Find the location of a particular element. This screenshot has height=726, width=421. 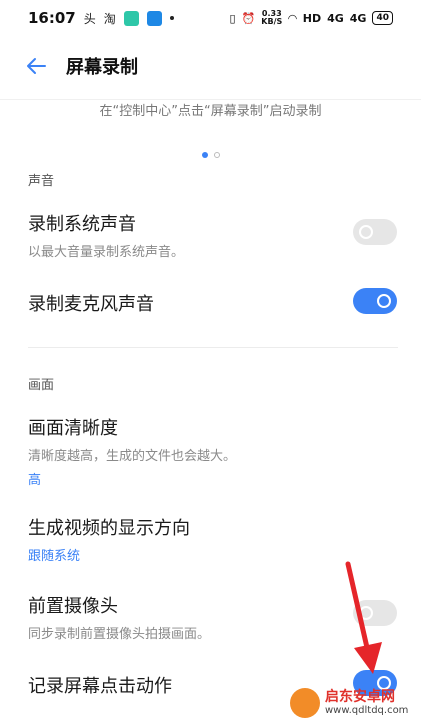

watermark: 启东安卓网 www.qdltdq.com is located at coordinates (349, 703).